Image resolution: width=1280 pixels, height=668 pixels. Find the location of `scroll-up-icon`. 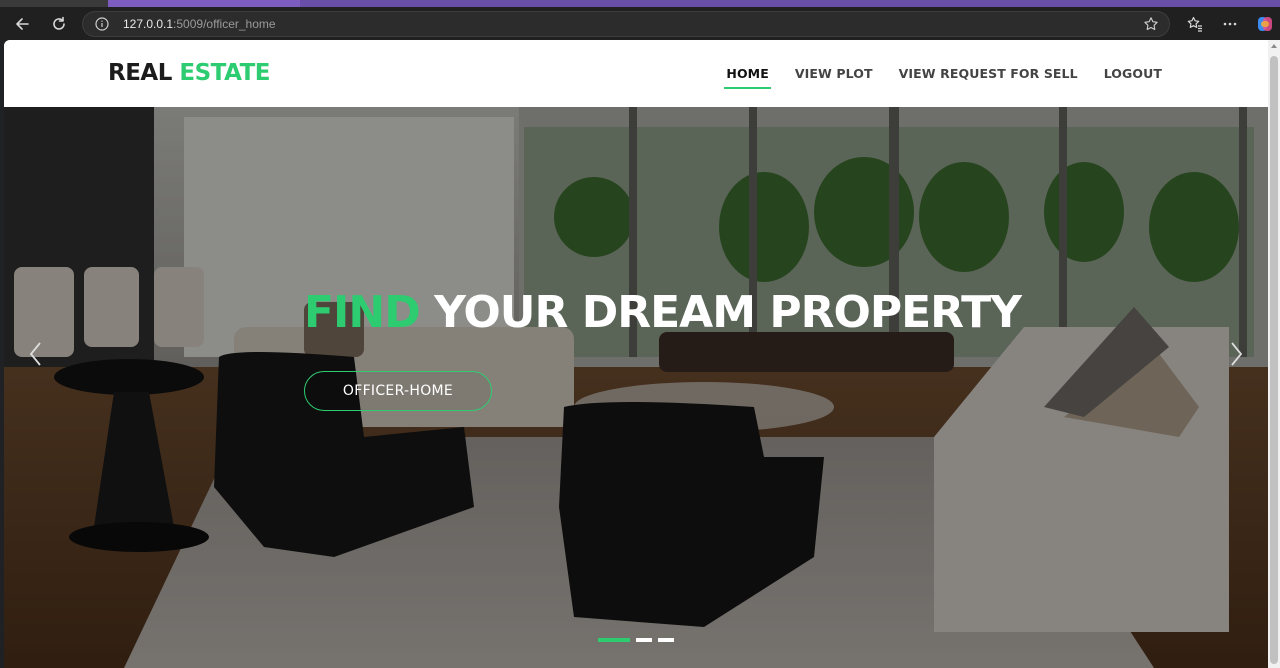

scroll-up-icon is located at coordinates (1274, 46).